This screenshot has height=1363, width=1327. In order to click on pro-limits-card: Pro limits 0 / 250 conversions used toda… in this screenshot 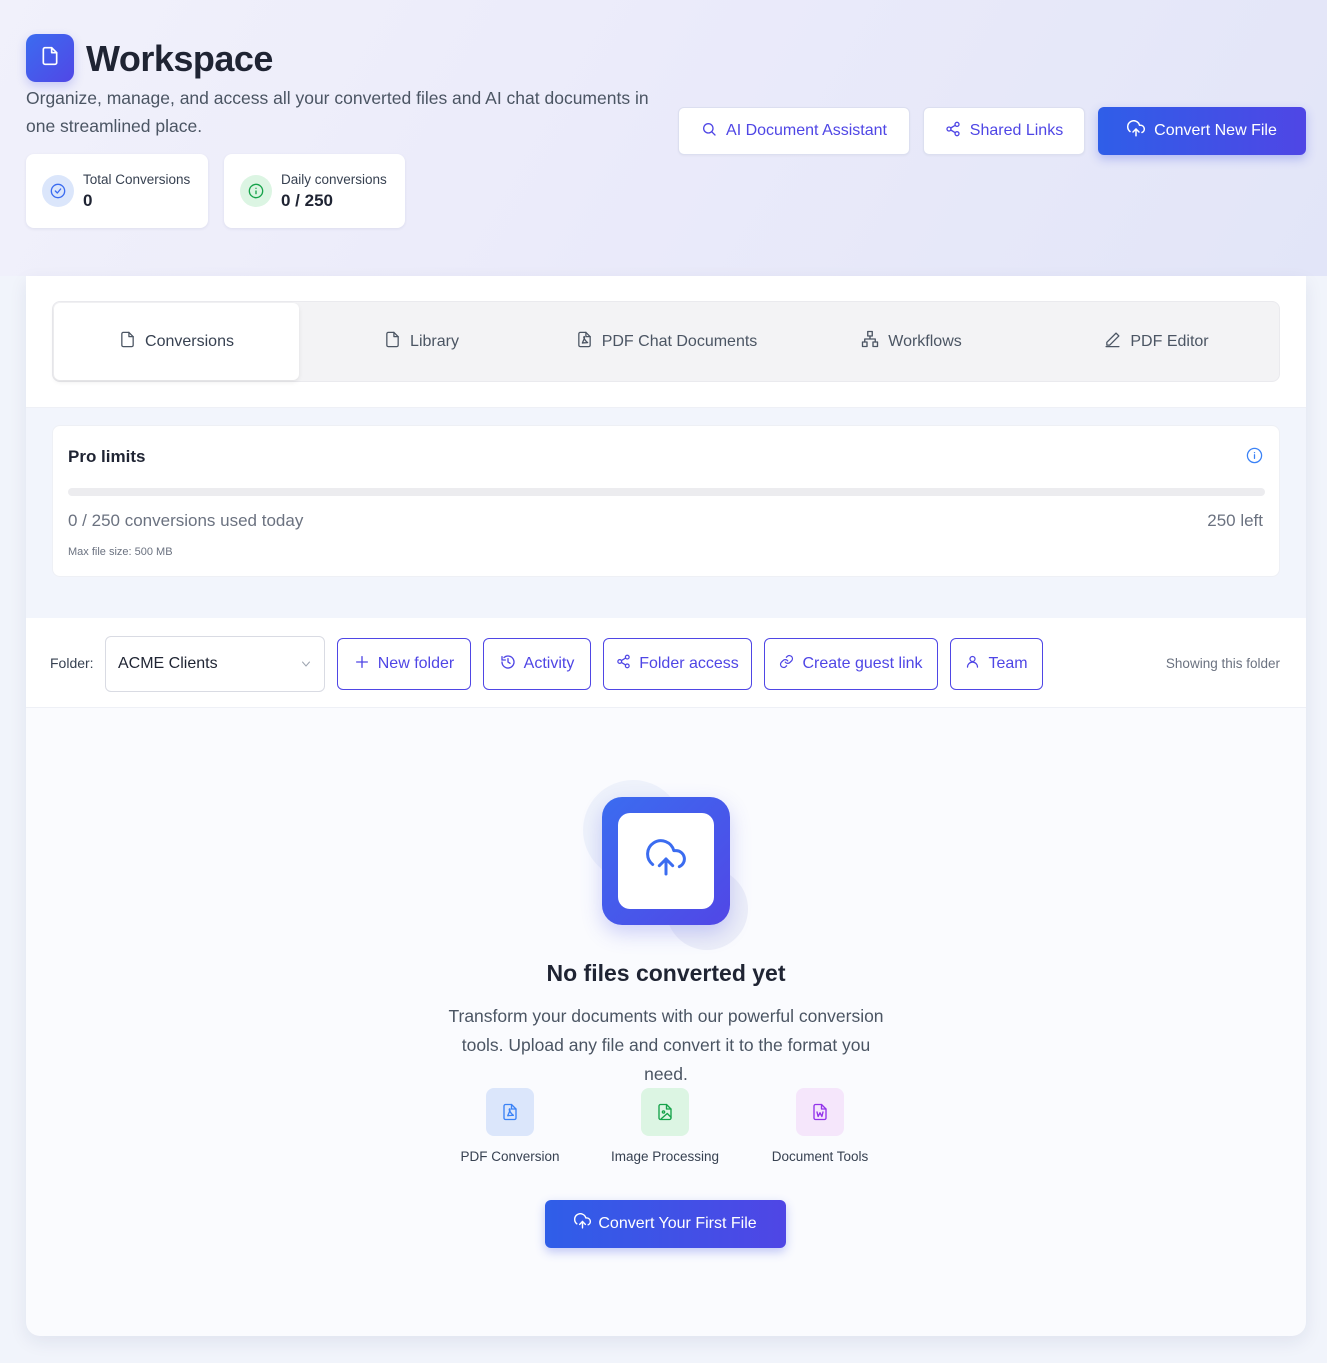, I will do `click(666, 501)`.